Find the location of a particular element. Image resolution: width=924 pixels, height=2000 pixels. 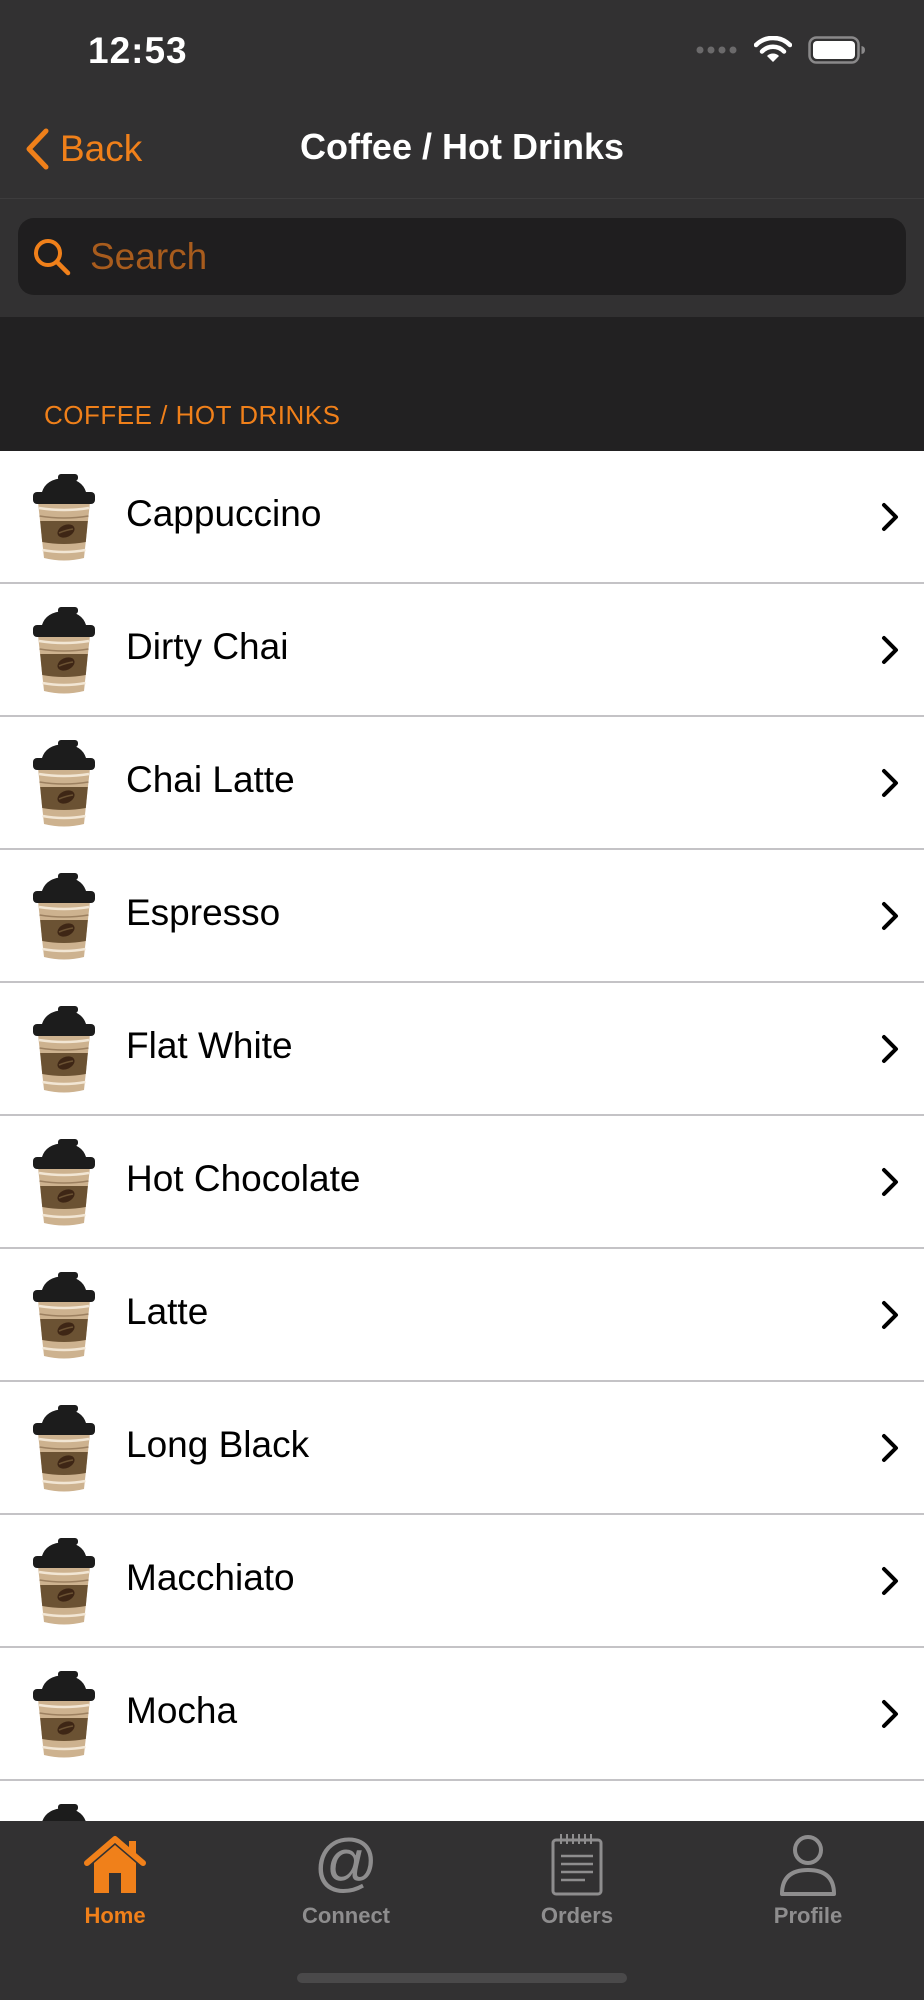

tab-orders: Orders is located at coordinates (577, 1886).